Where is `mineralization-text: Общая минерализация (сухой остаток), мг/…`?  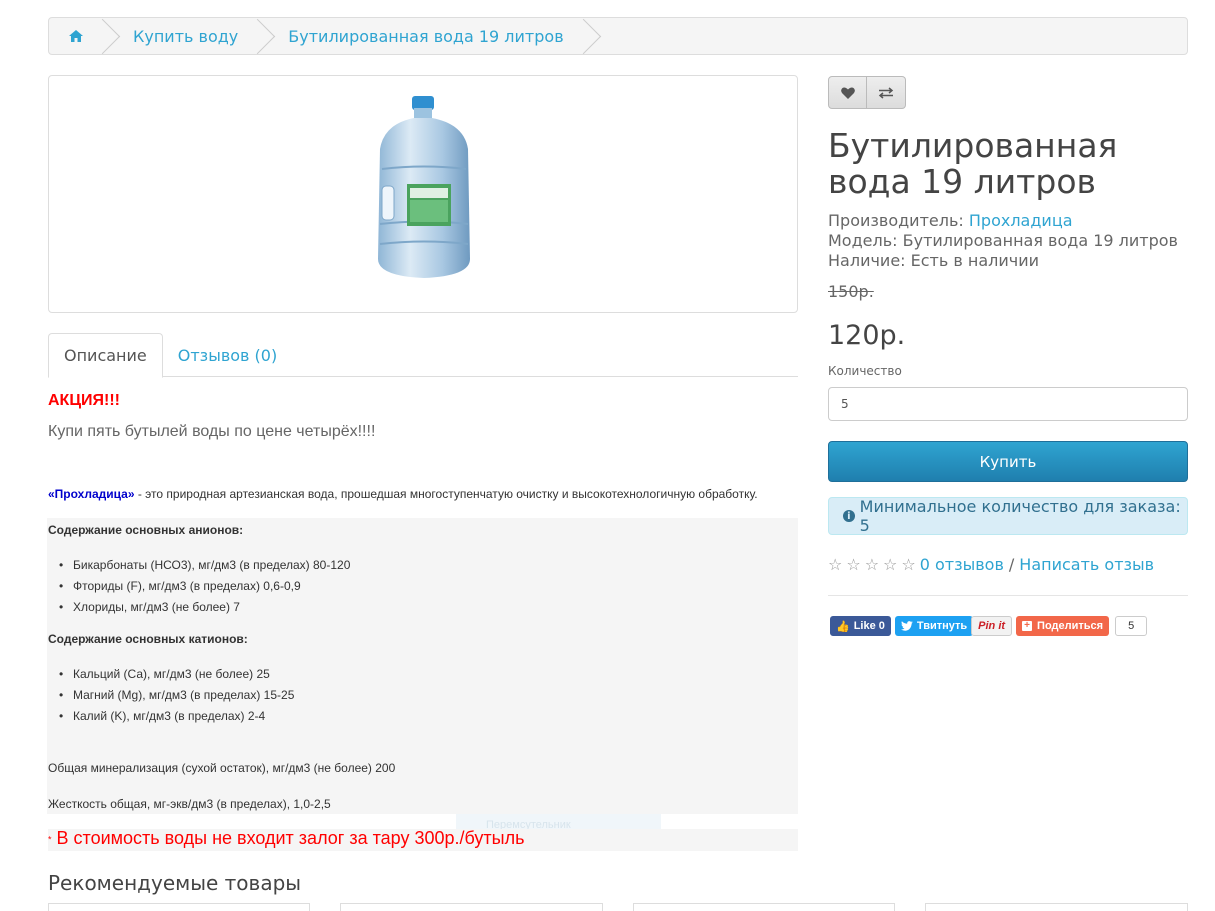 mineralization-text: Общая минерализация (сухой остаток), мг/… is located at coordinates (222, 768).